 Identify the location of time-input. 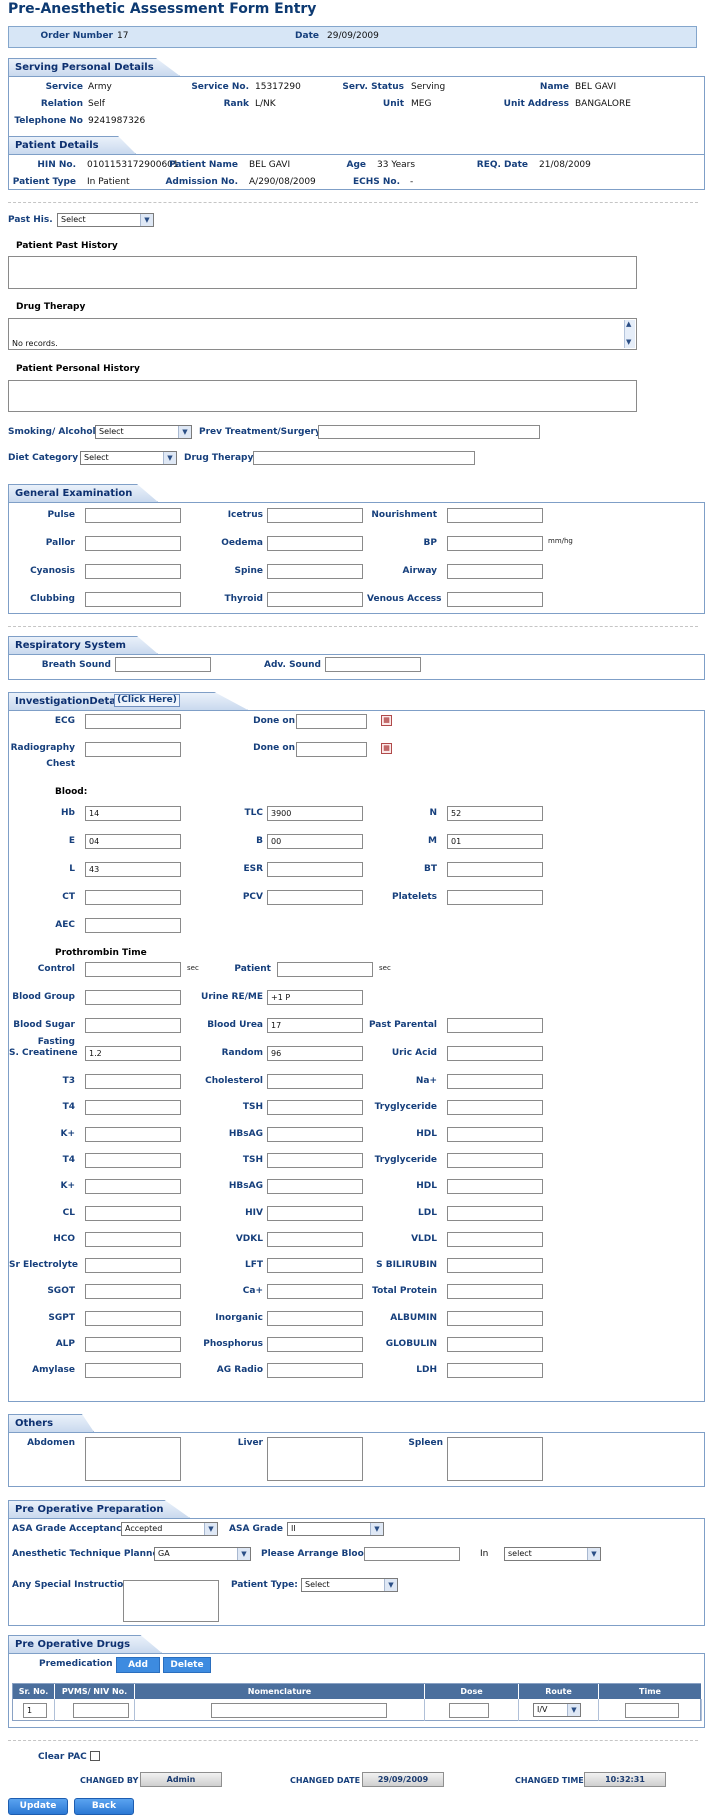
(652, 1710).